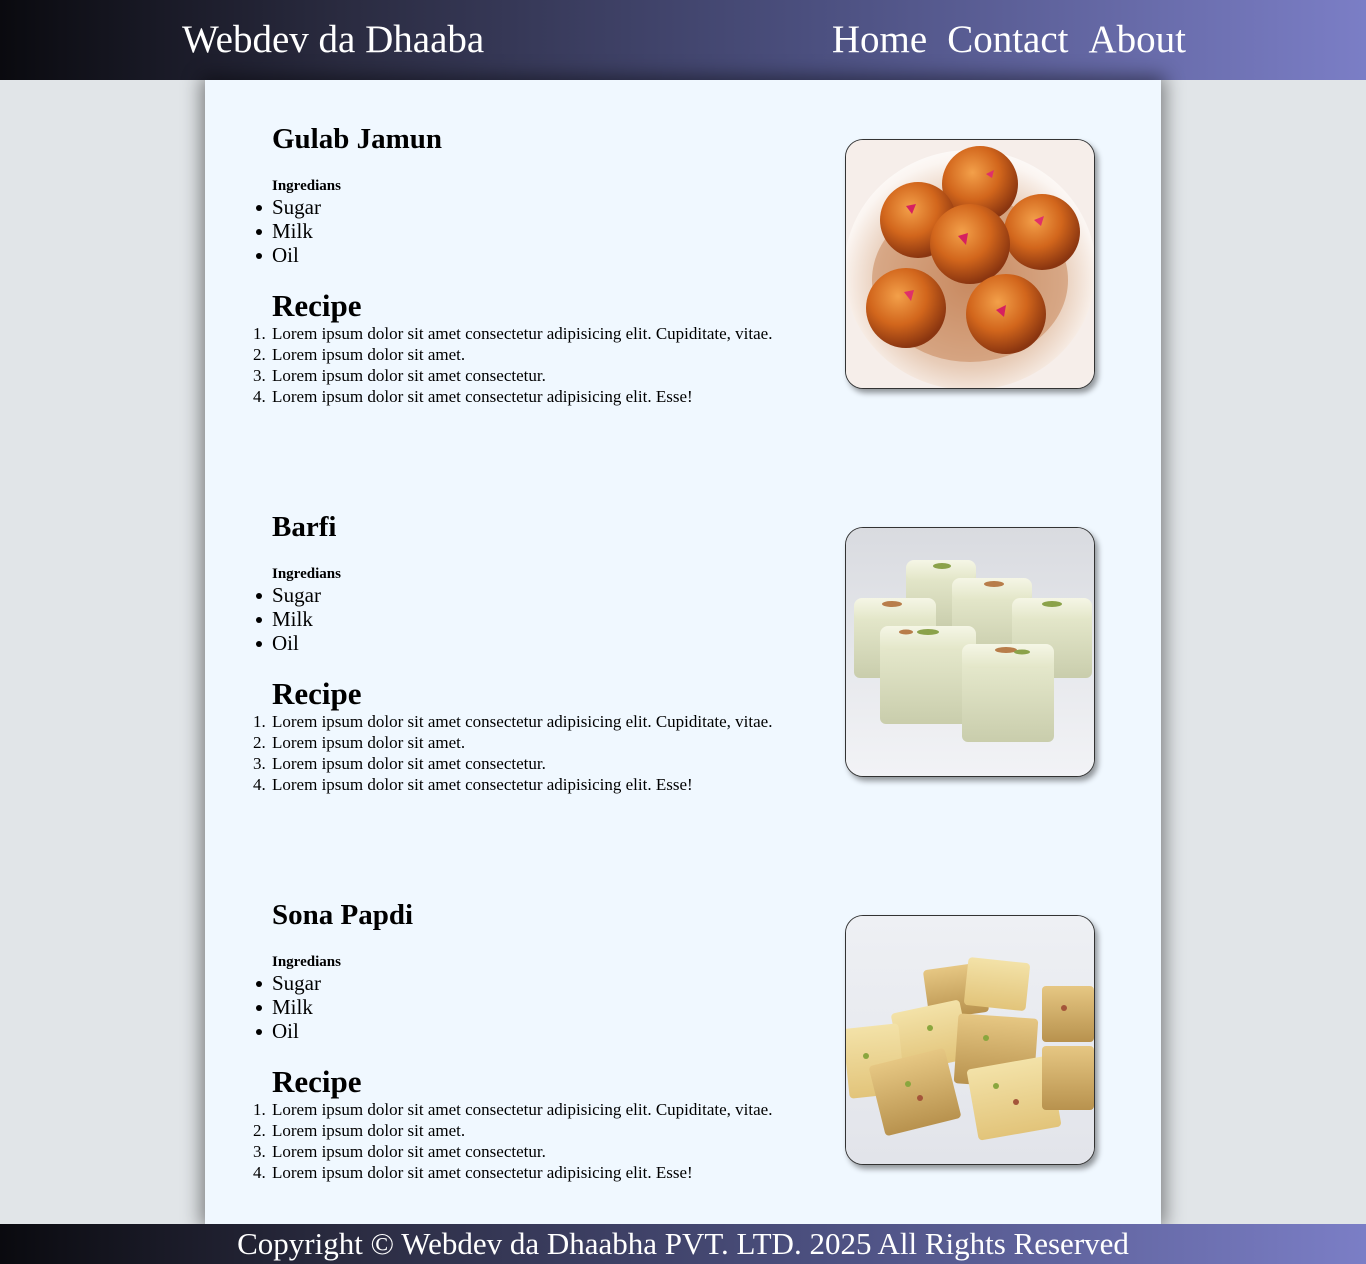  Describe the element at coordinates (333, 40) in the screenshot. I see `site-brand: Webdev da Dhaaba` at that location.